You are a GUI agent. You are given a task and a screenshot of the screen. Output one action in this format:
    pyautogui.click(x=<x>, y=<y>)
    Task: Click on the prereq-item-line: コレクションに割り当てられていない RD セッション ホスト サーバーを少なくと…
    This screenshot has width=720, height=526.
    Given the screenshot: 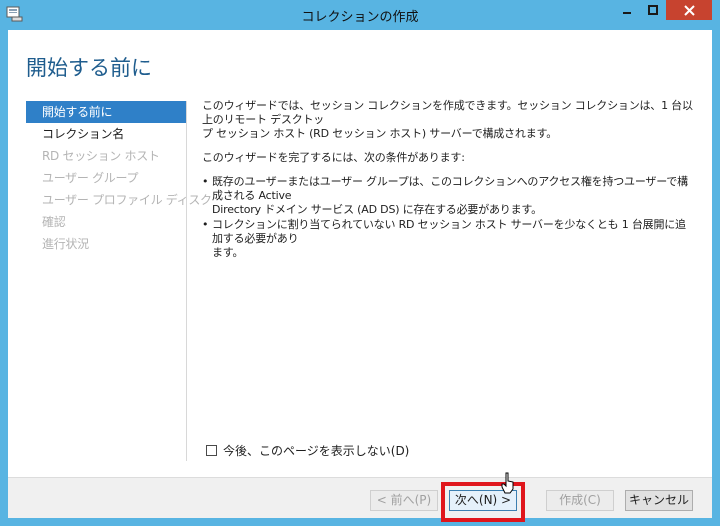 What is the action you would take?
    pyautogui.click(x=449, y=231)
    